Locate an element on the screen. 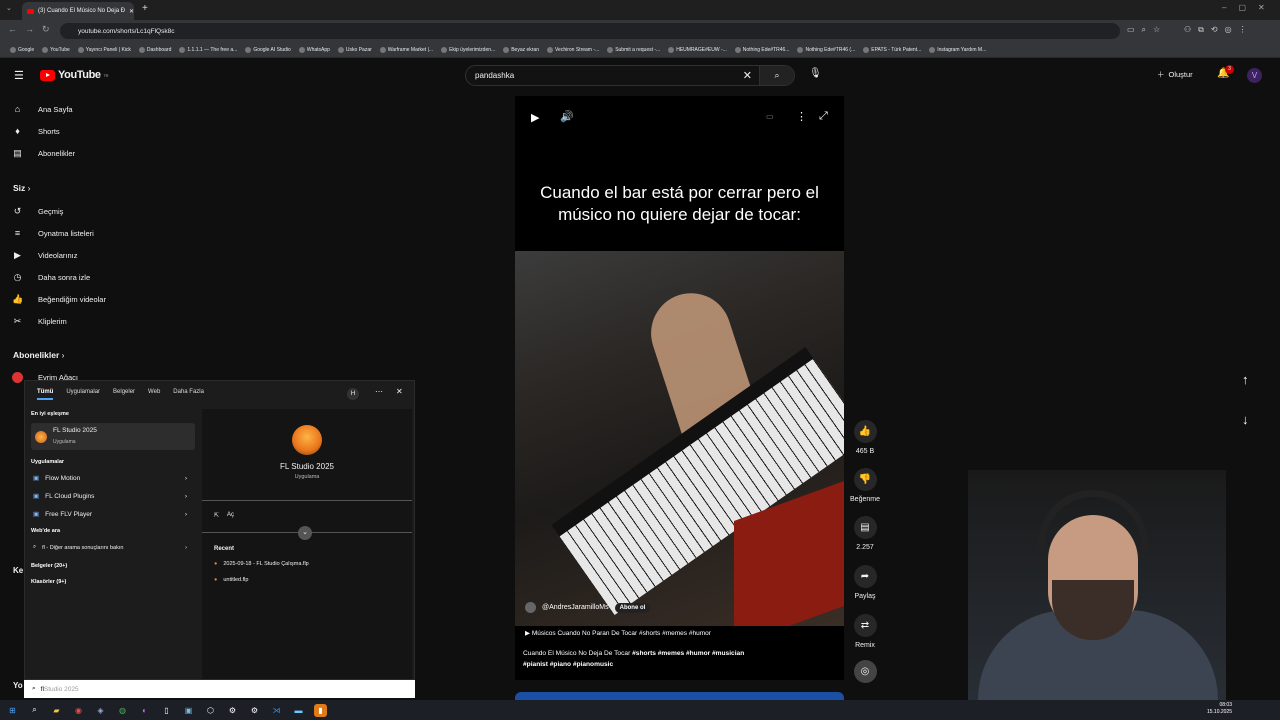 The width and height of the screenshot is (1280, 720). sidebar-item-daha-sonra-izle: ◷ Daha sonra izle is located at coordinates (51, 277).